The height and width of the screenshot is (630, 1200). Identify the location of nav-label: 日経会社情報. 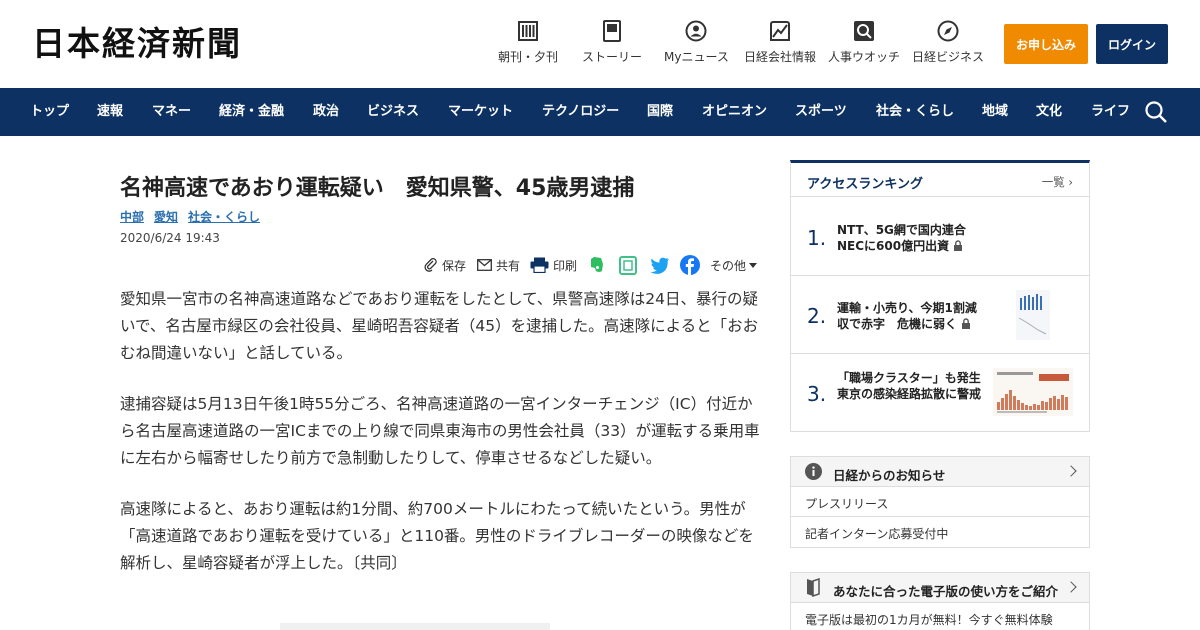
(780, 57).